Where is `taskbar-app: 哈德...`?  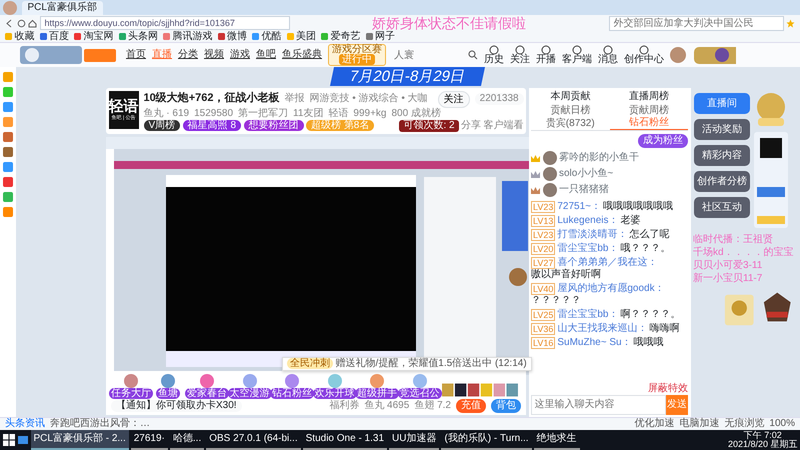
taskbar-app: 哈德... is located at coordinates (187, 440).